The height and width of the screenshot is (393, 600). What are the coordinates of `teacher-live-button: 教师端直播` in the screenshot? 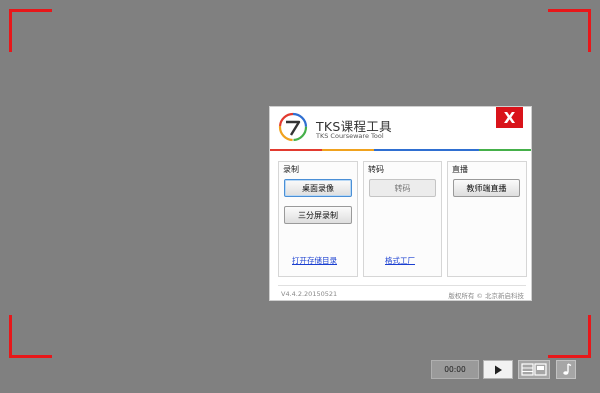 It's located at (486, 188).